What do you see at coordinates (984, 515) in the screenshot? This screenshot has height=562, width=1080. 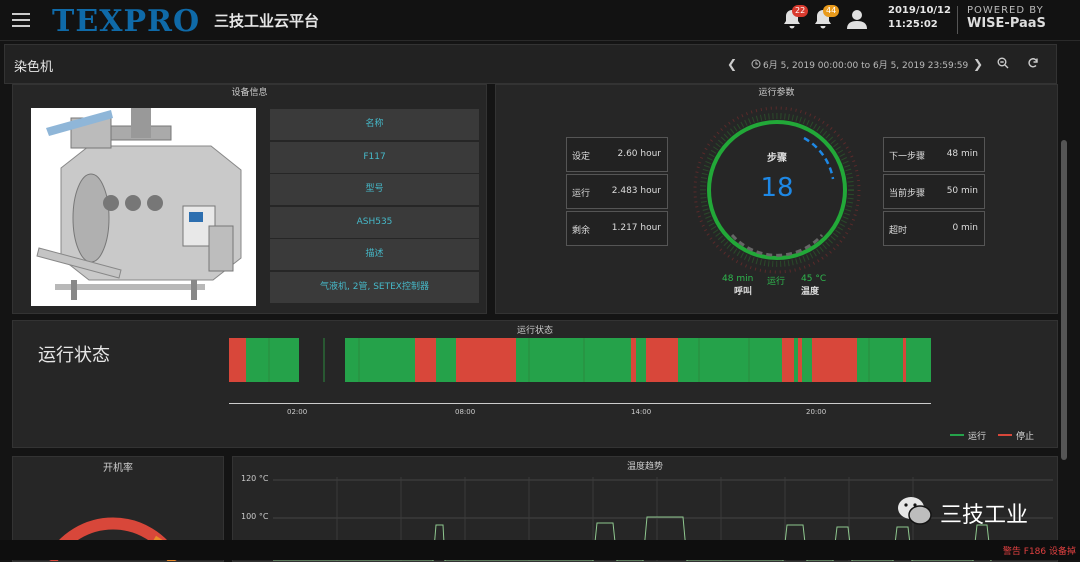 I see `watermark-text: 三技工业` at bounding box center [984, 515].